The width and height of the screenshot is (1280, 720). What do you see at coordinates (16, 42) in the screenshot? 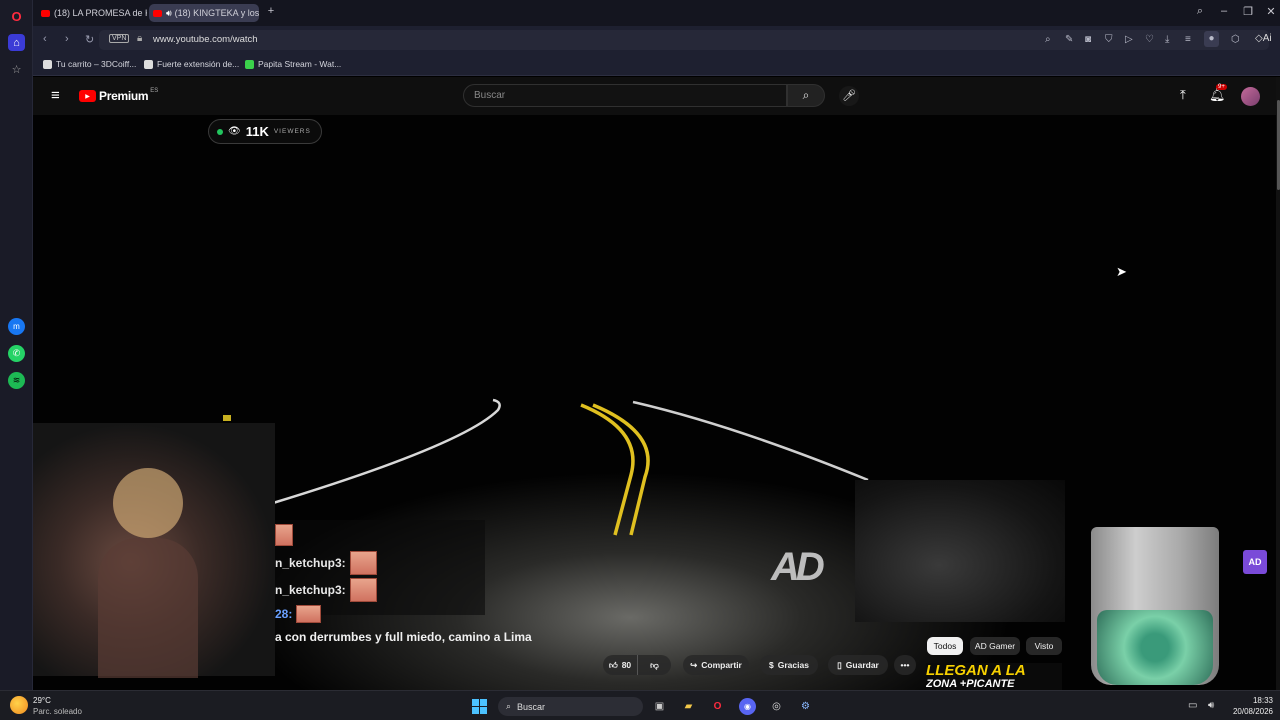
I see `home-icon: ⌂` at bounding box center [16, 42].